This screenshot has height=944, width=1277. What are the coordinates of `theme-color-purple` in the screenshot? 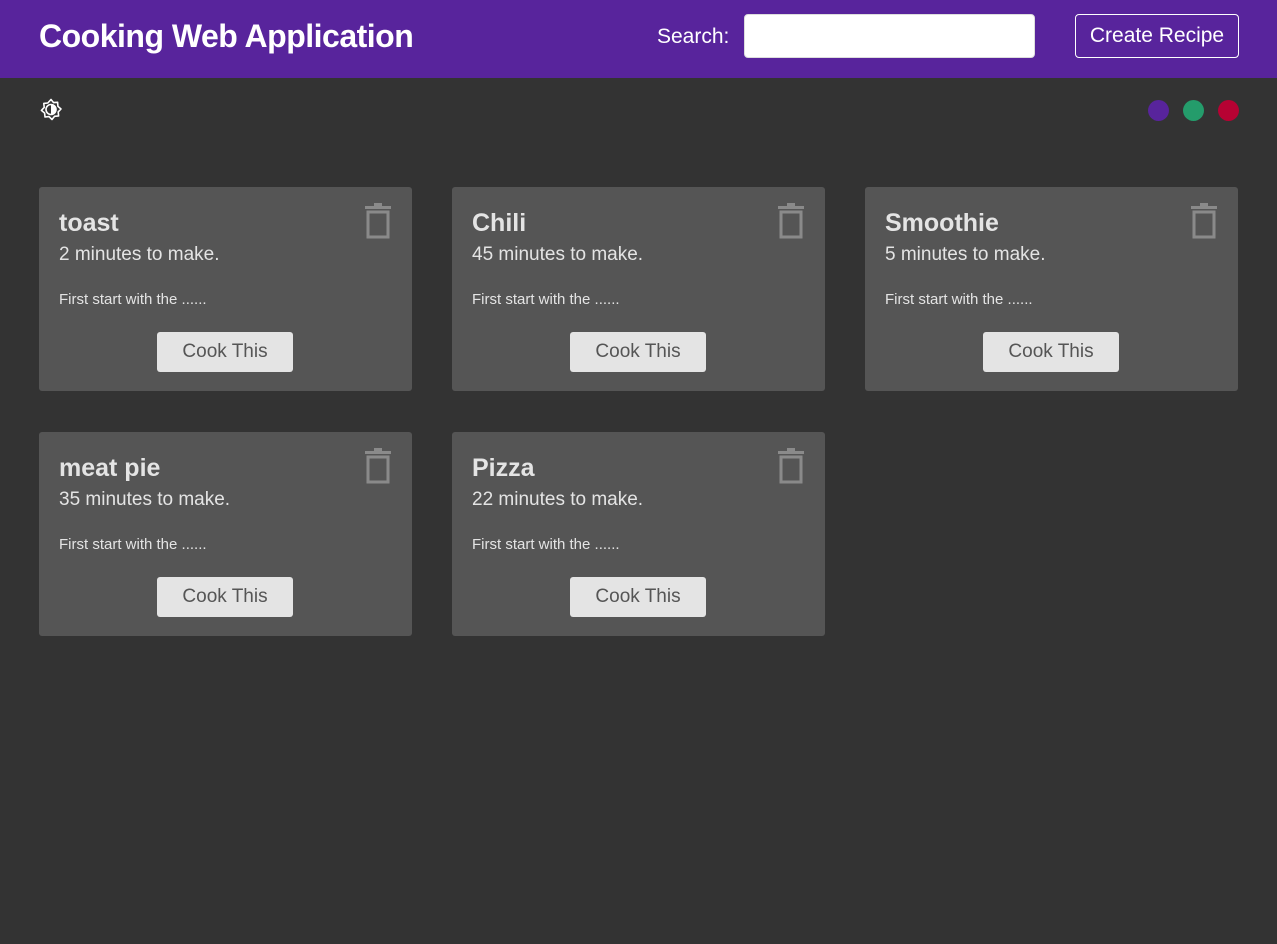 It's located at (1158, 110).